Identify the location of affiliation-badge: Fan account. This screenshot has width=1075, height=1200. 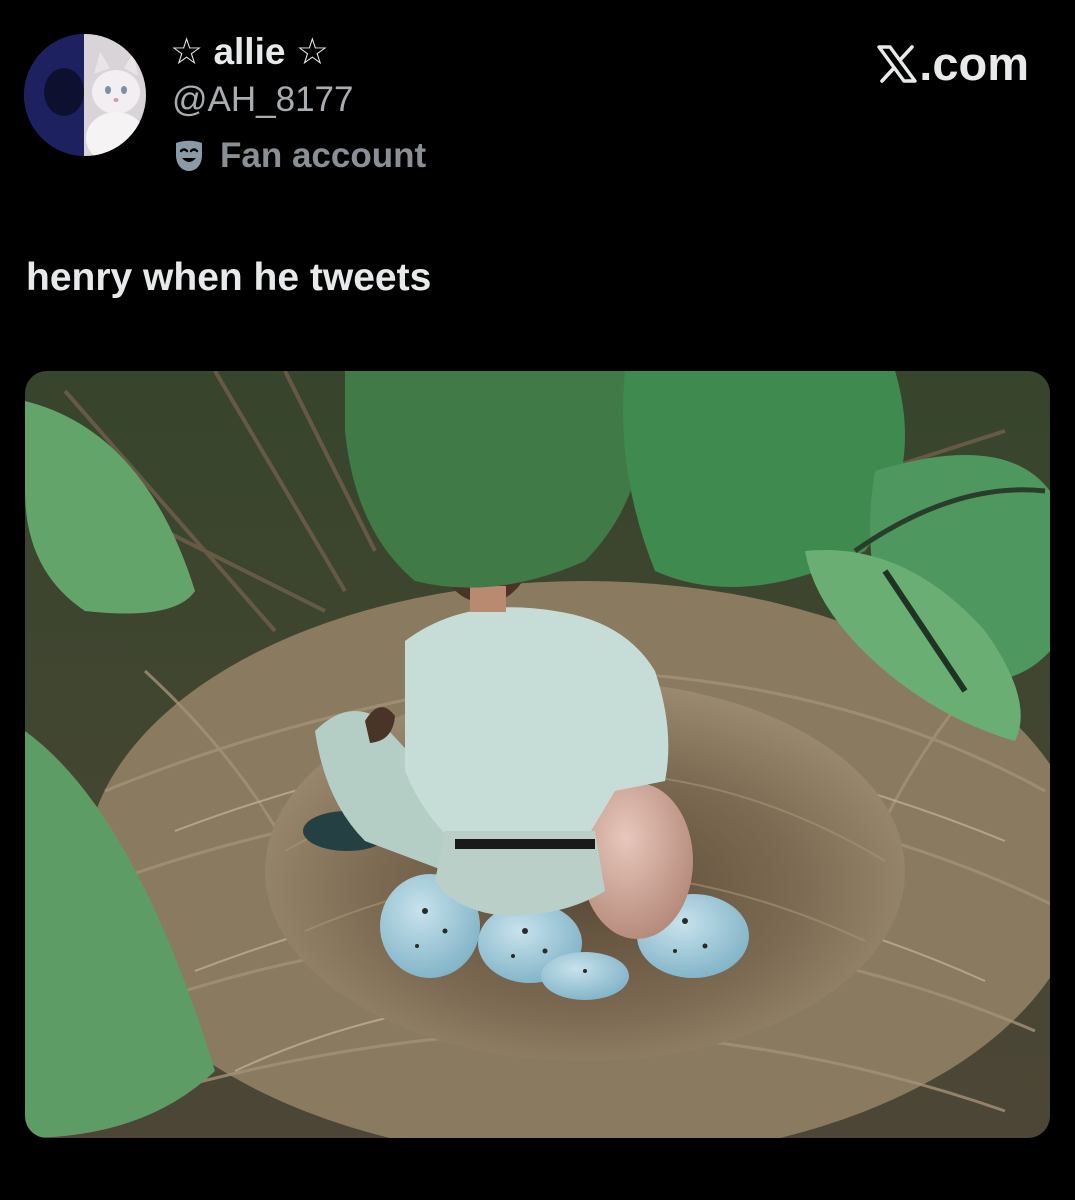
(299, 156).